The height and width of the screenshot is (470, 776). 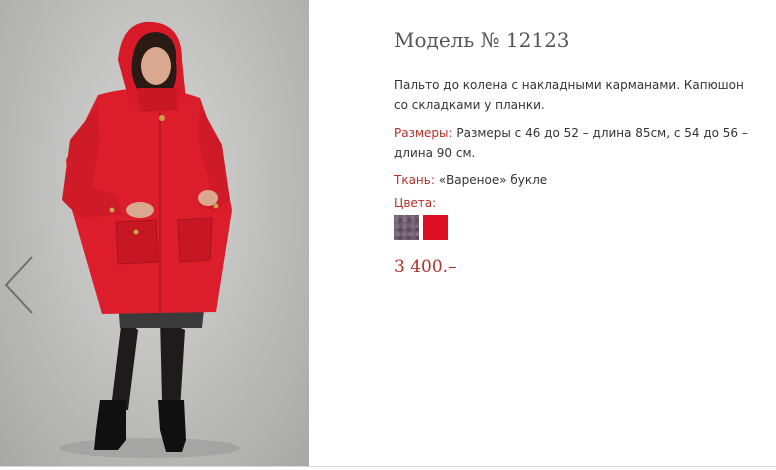 What do you see at coordinates (414, 180) in the screenshot?
I see `fabric-label: Ткань:` at bounding box center [414, 180].